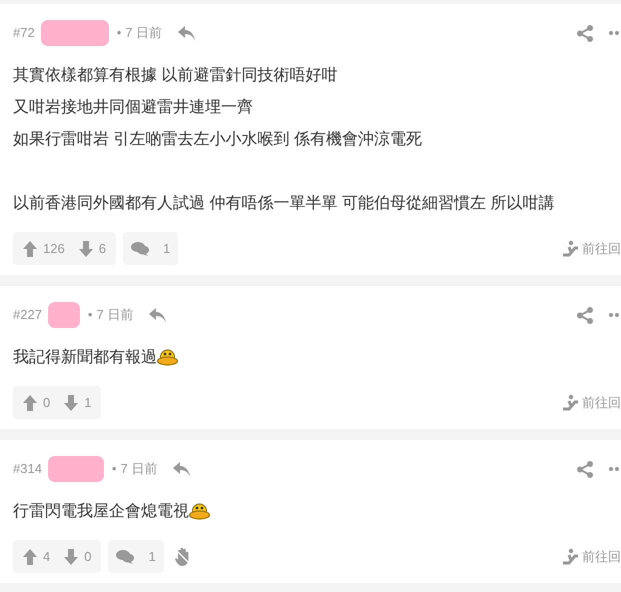 The width and height of the screenshot is (621, 592). What do you see at coordinates (88, 403) in the screenshot?
I see `downvote-count: 1` at bounding box center [88, 403].